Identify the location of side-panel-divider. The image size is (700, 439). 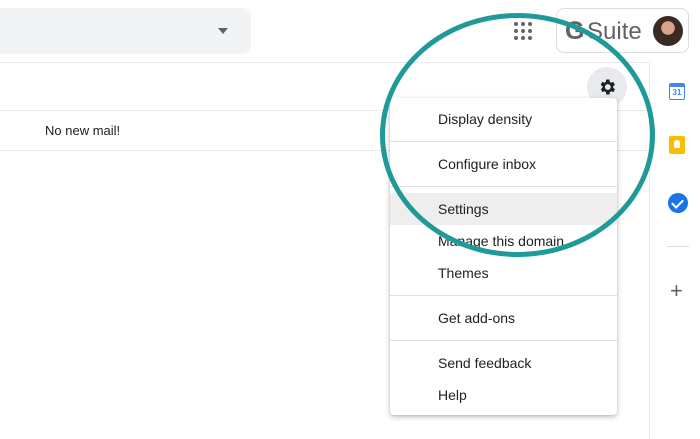
(678, 246).